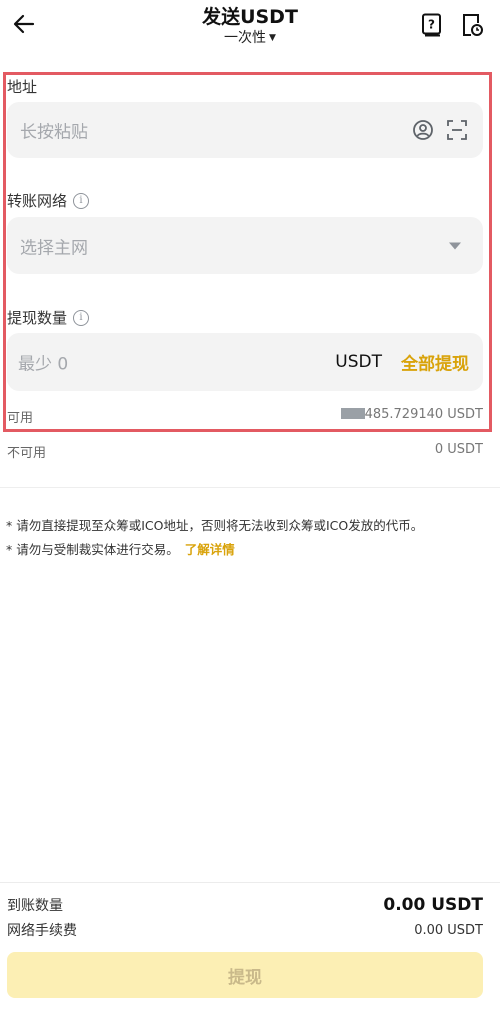 The image size is (500, 1013). I want to click on available-row: 可用 485.729140 USDT, so click(245, 416).